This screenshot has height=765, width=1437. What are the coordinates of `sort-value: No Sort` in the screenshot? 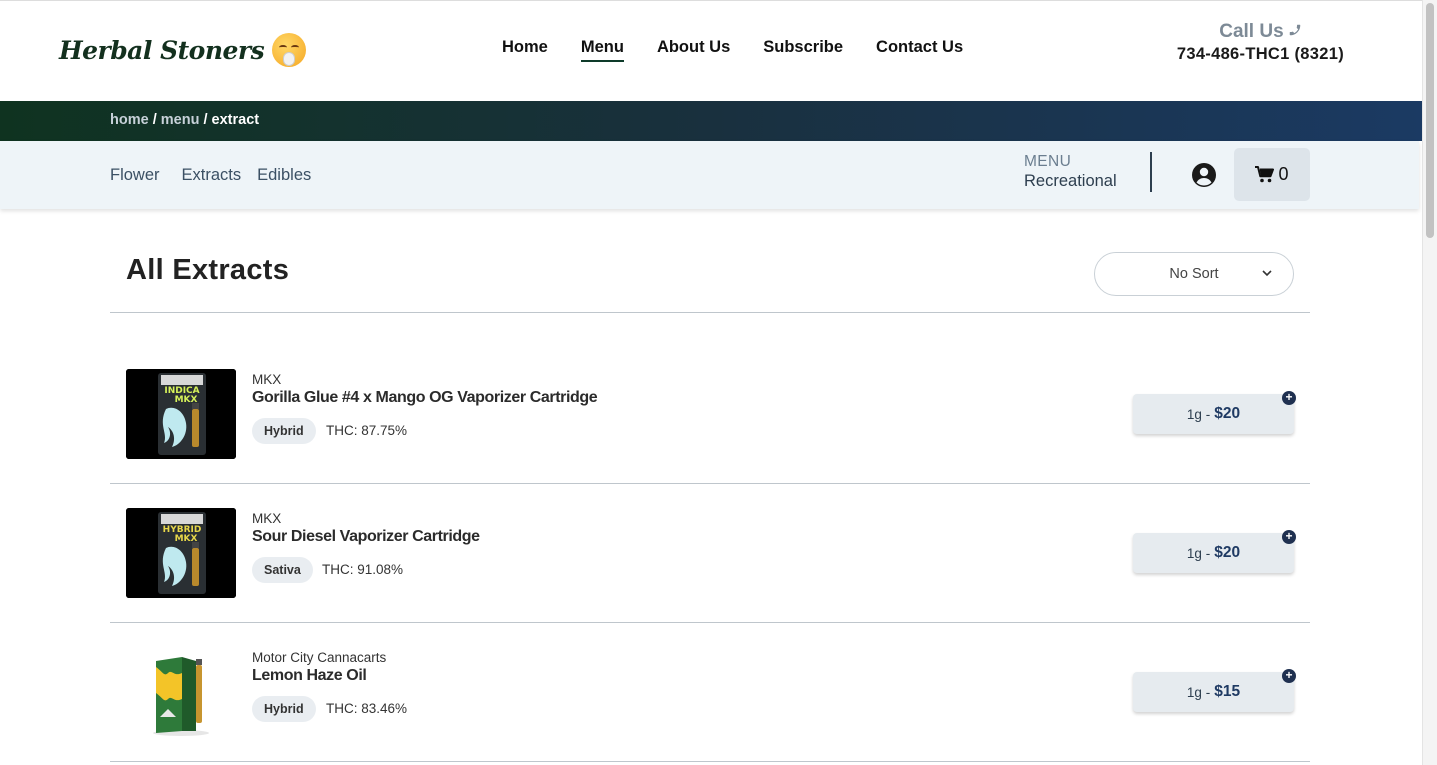 It's located at (1194, 274).